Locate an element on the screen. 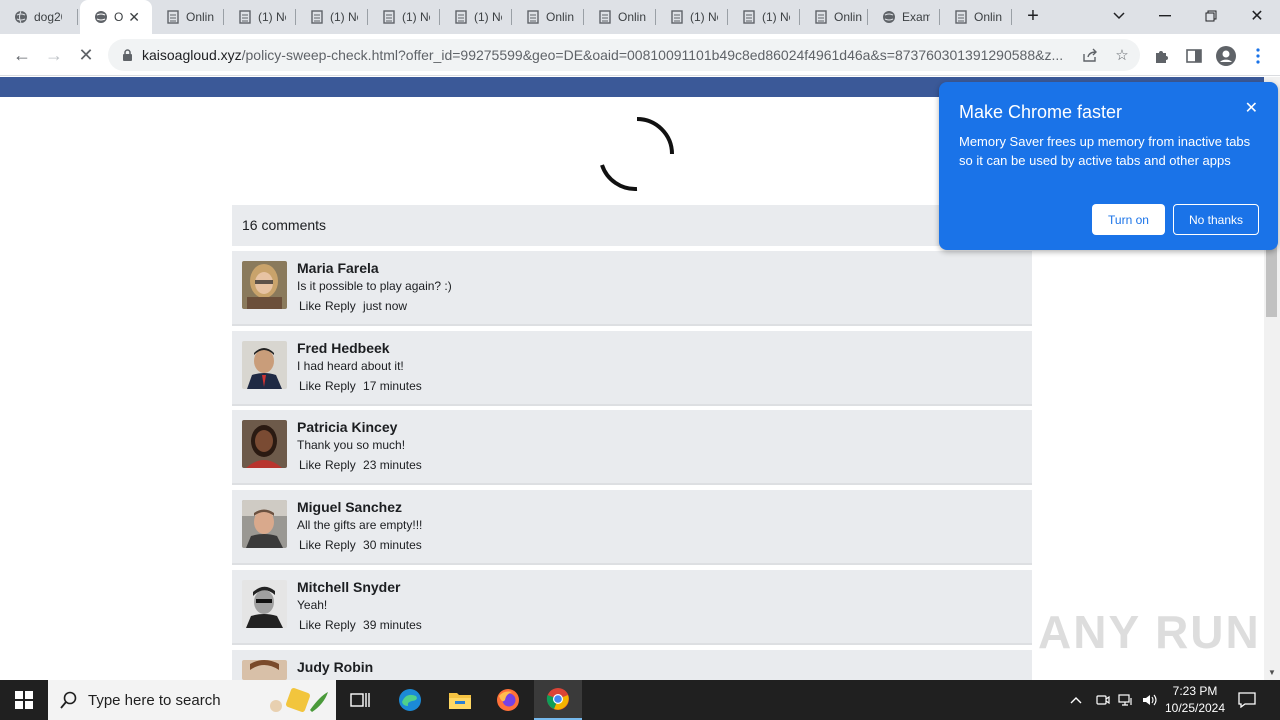 This screenshot has height=720, width=1280. close-window-button: ✕ is located at coordinates (1257, 16).